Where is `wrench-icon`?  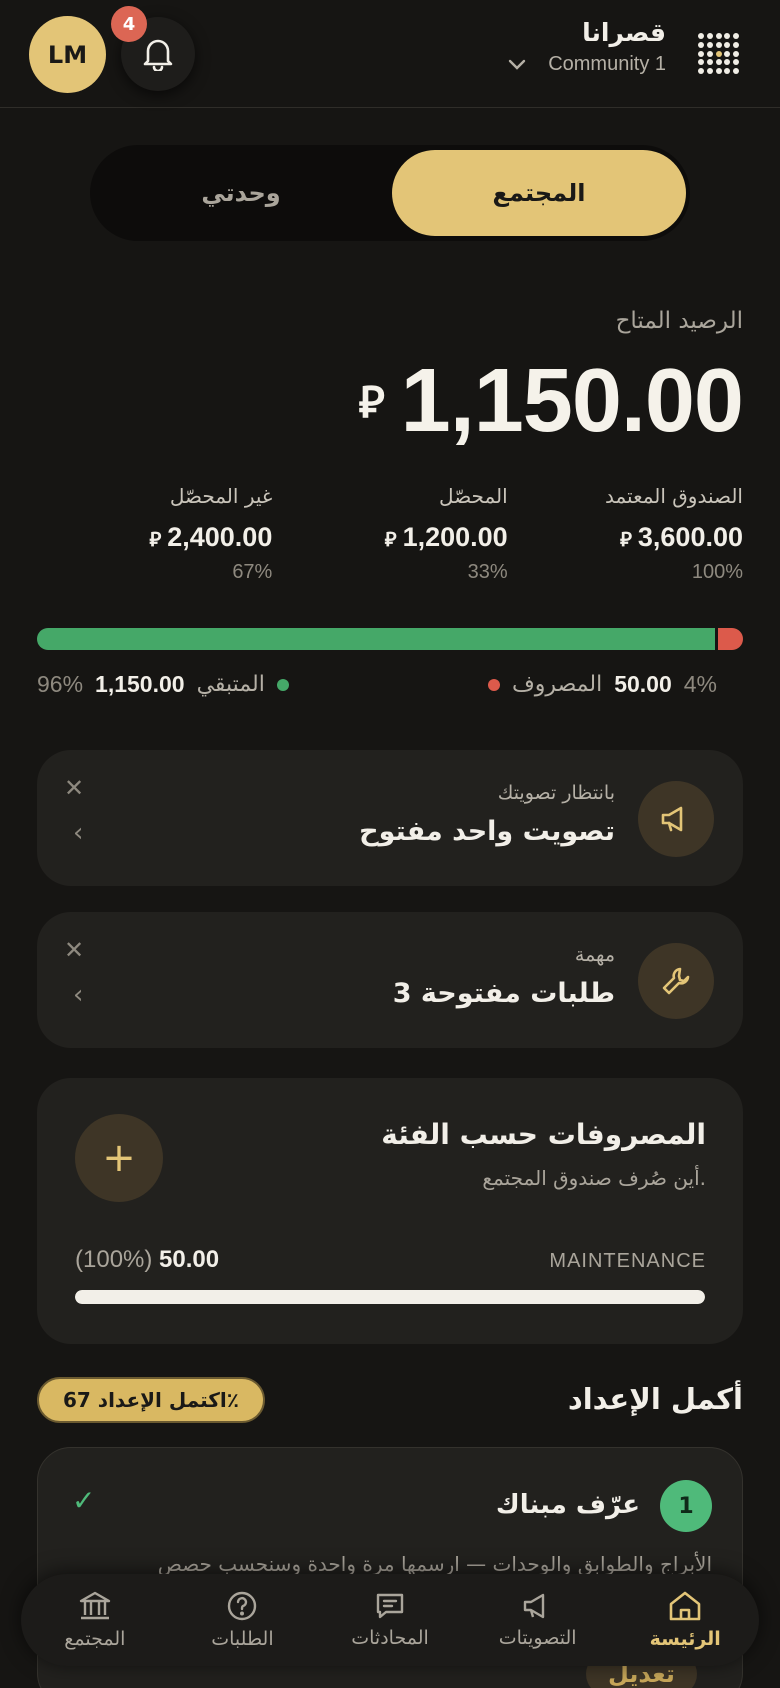 wrench-icon is located at coordinates (676, 981).